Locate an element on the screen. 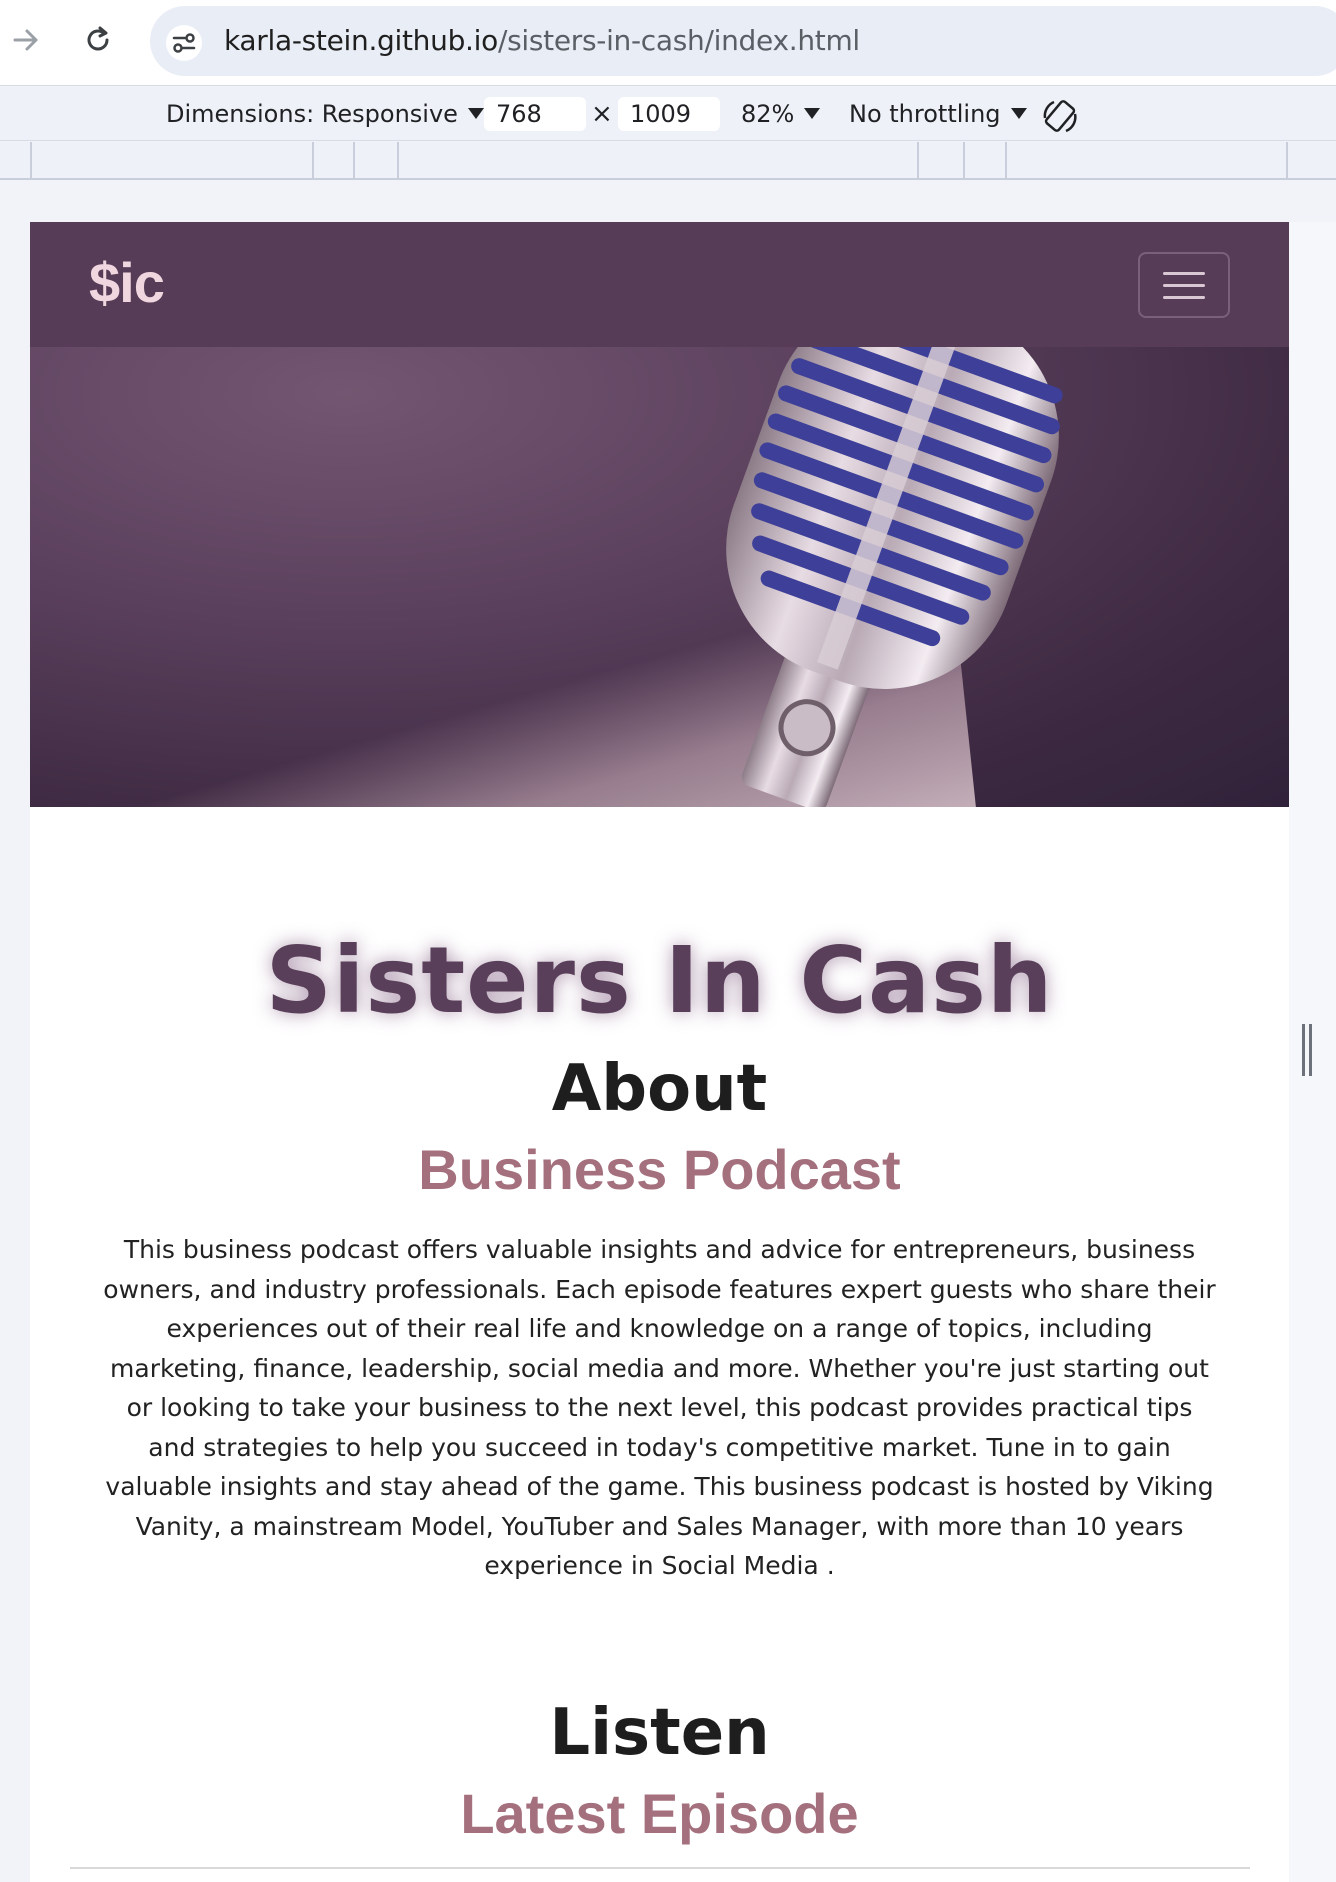  zoom-label: 82% is located at coordinates (768, 114).